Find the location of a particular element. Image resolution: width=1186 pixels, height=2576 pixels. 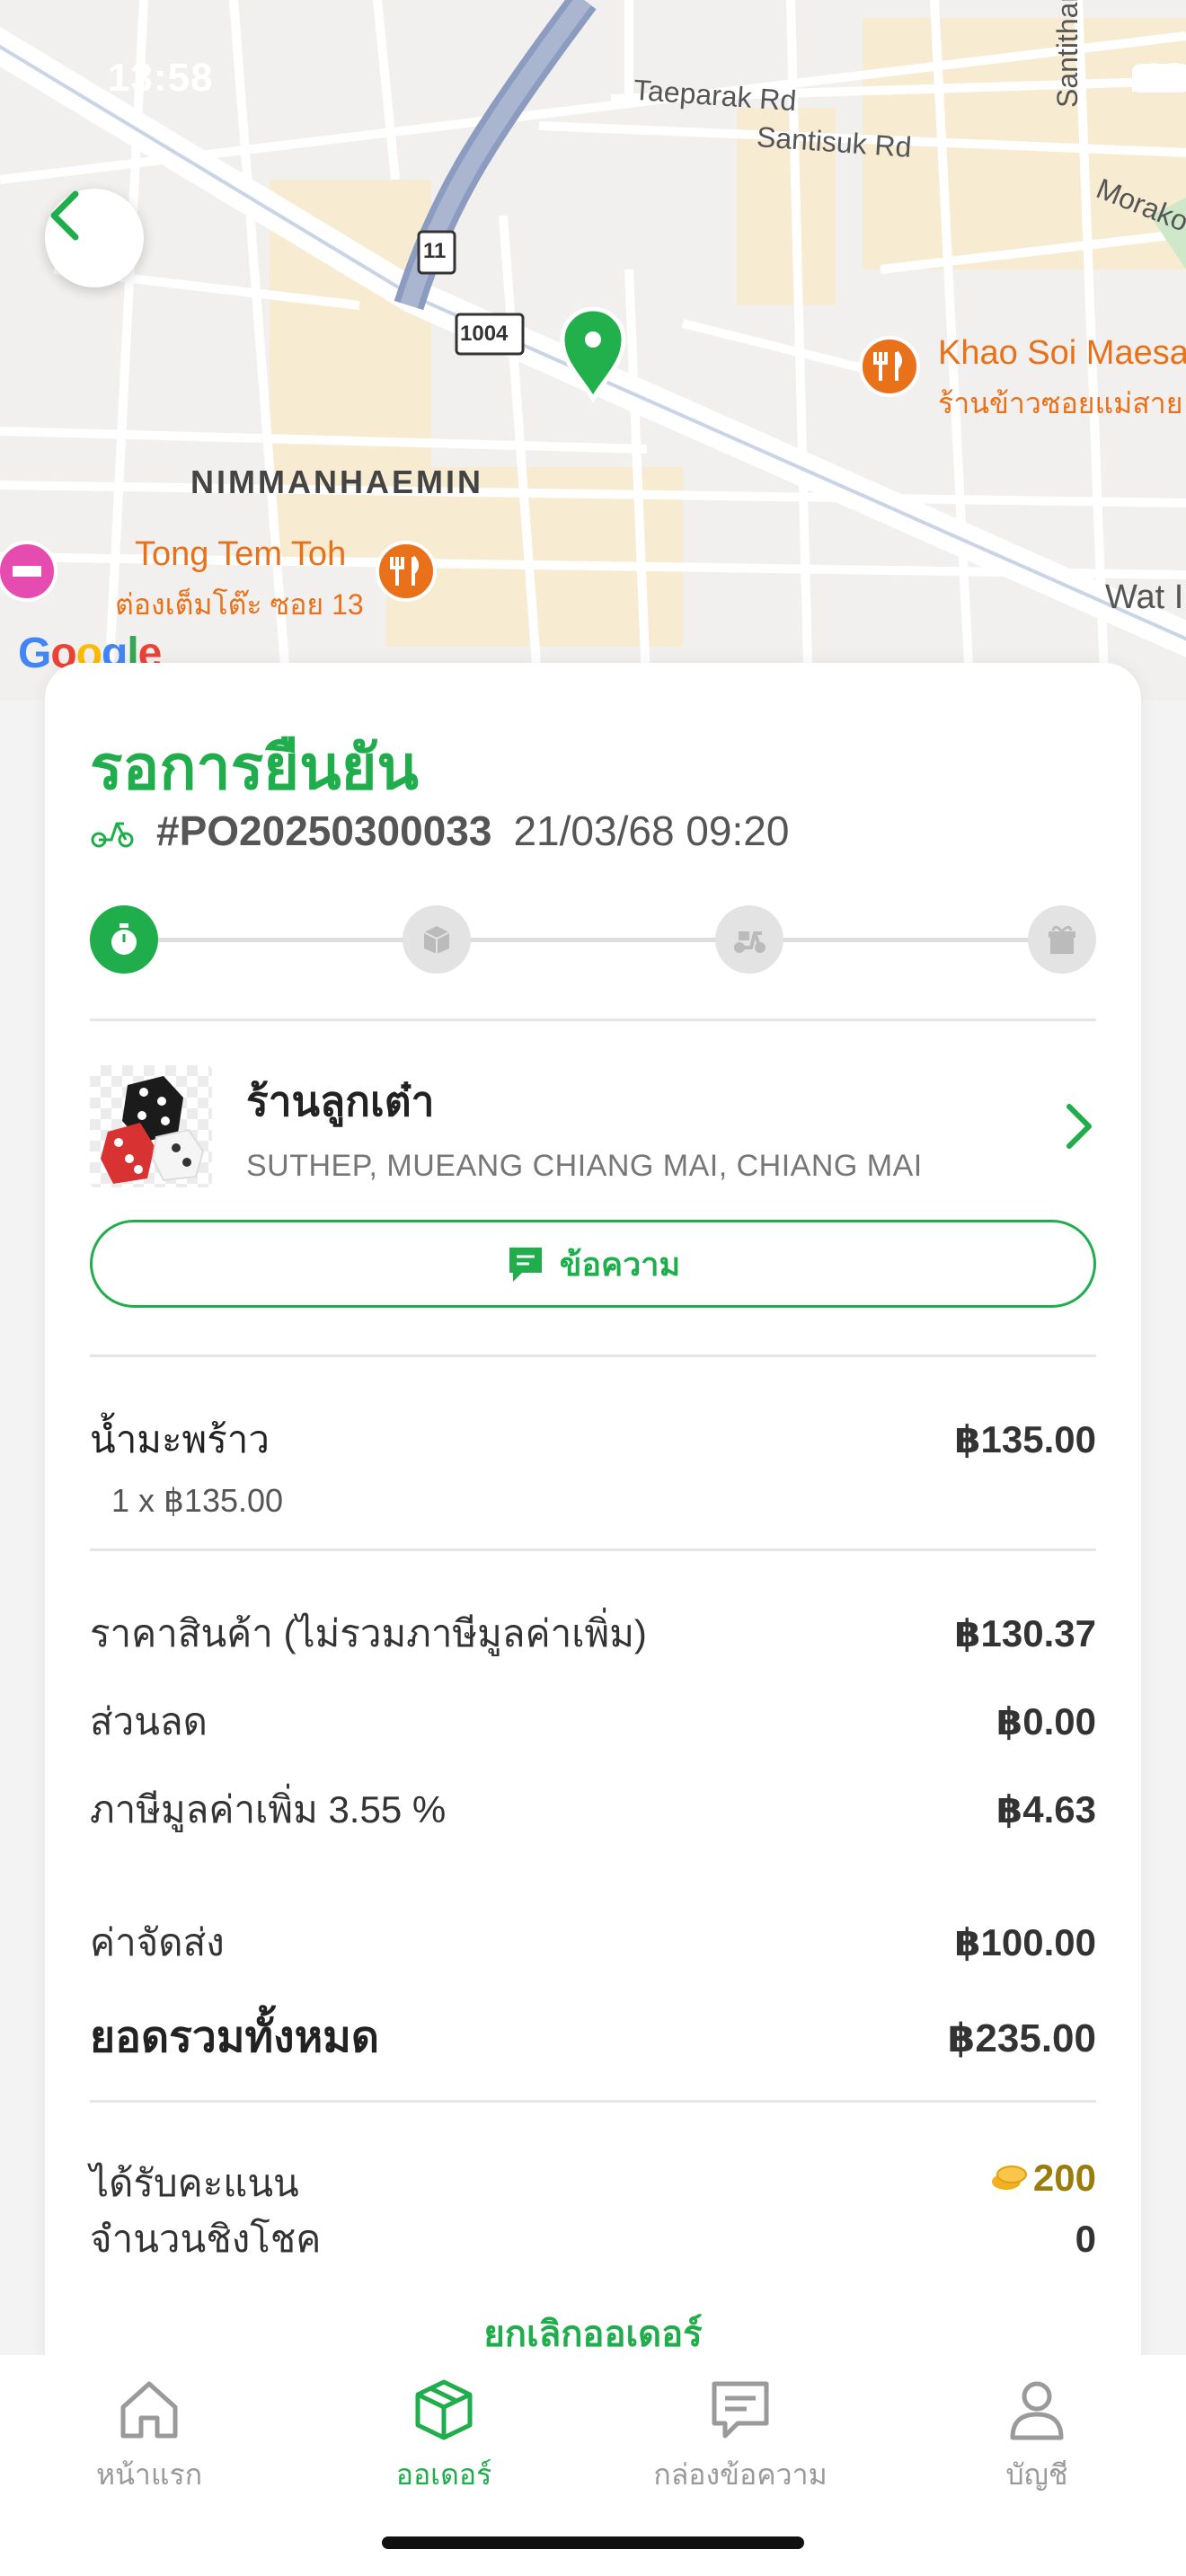

step-delivering is located at coordinates (749, 939).